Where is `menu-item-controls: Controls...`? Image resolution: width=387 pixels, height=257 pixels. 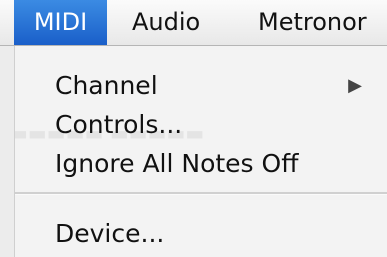 menu-item-controls: Controls... is located at coordinates (201, 125).